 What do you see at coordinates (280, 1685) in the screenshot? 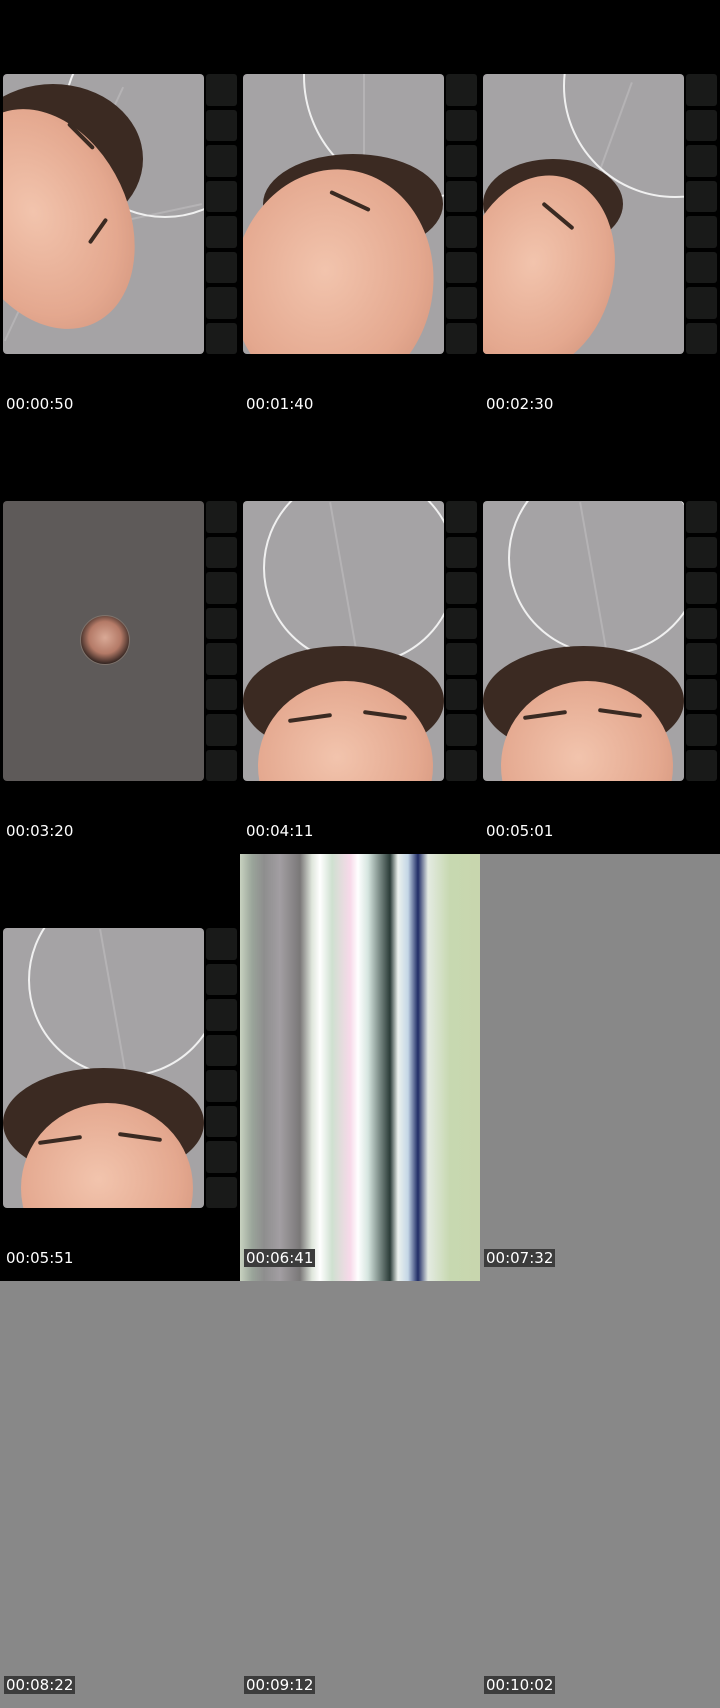
I see `frame-timestamp: 00:09:12` at bounding box center [280, 1685].